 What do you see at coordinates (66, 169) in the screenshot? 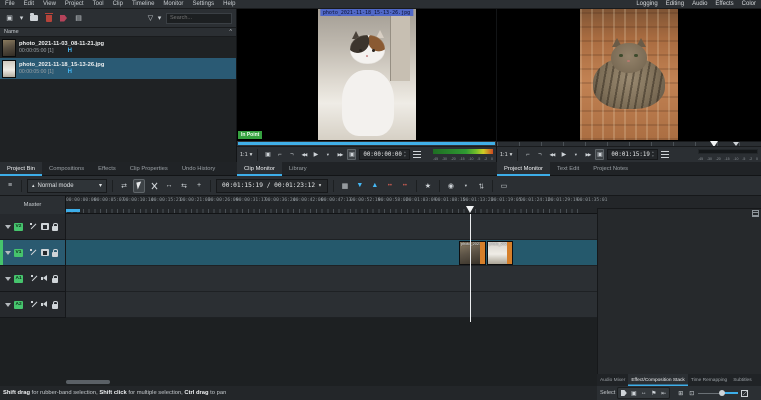
I see `tab-compositions: Compositions` at bounding box center [66, 169].